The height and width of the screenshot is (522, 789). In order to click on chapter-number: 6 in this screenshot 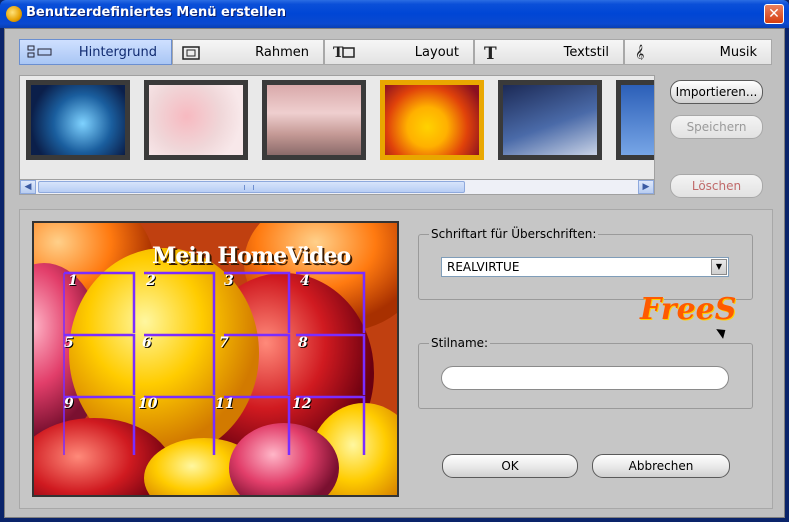, I will do `click(147, 343)`.